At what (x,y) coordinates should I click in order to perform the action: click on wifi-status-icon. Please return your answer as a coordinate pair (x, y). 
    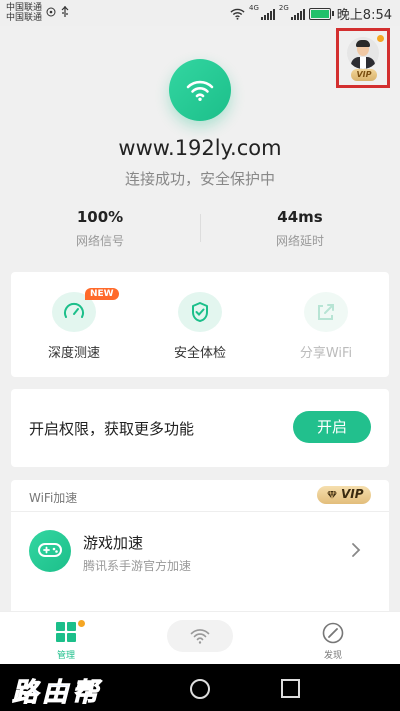
    Looking at the image, I should click on (237, 14).